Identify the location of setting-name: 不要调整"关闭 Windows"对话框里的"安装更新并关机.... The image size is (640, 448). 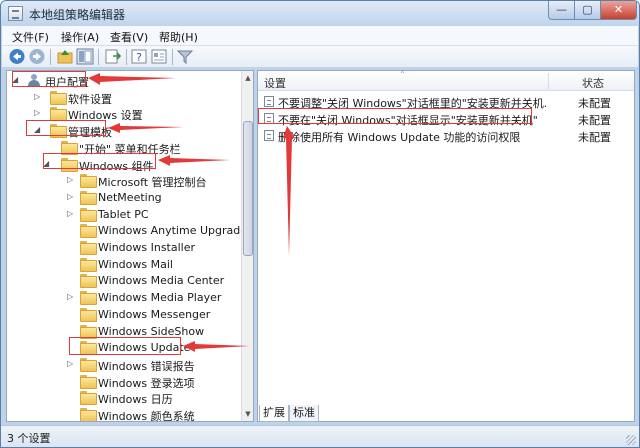
(412, 103).